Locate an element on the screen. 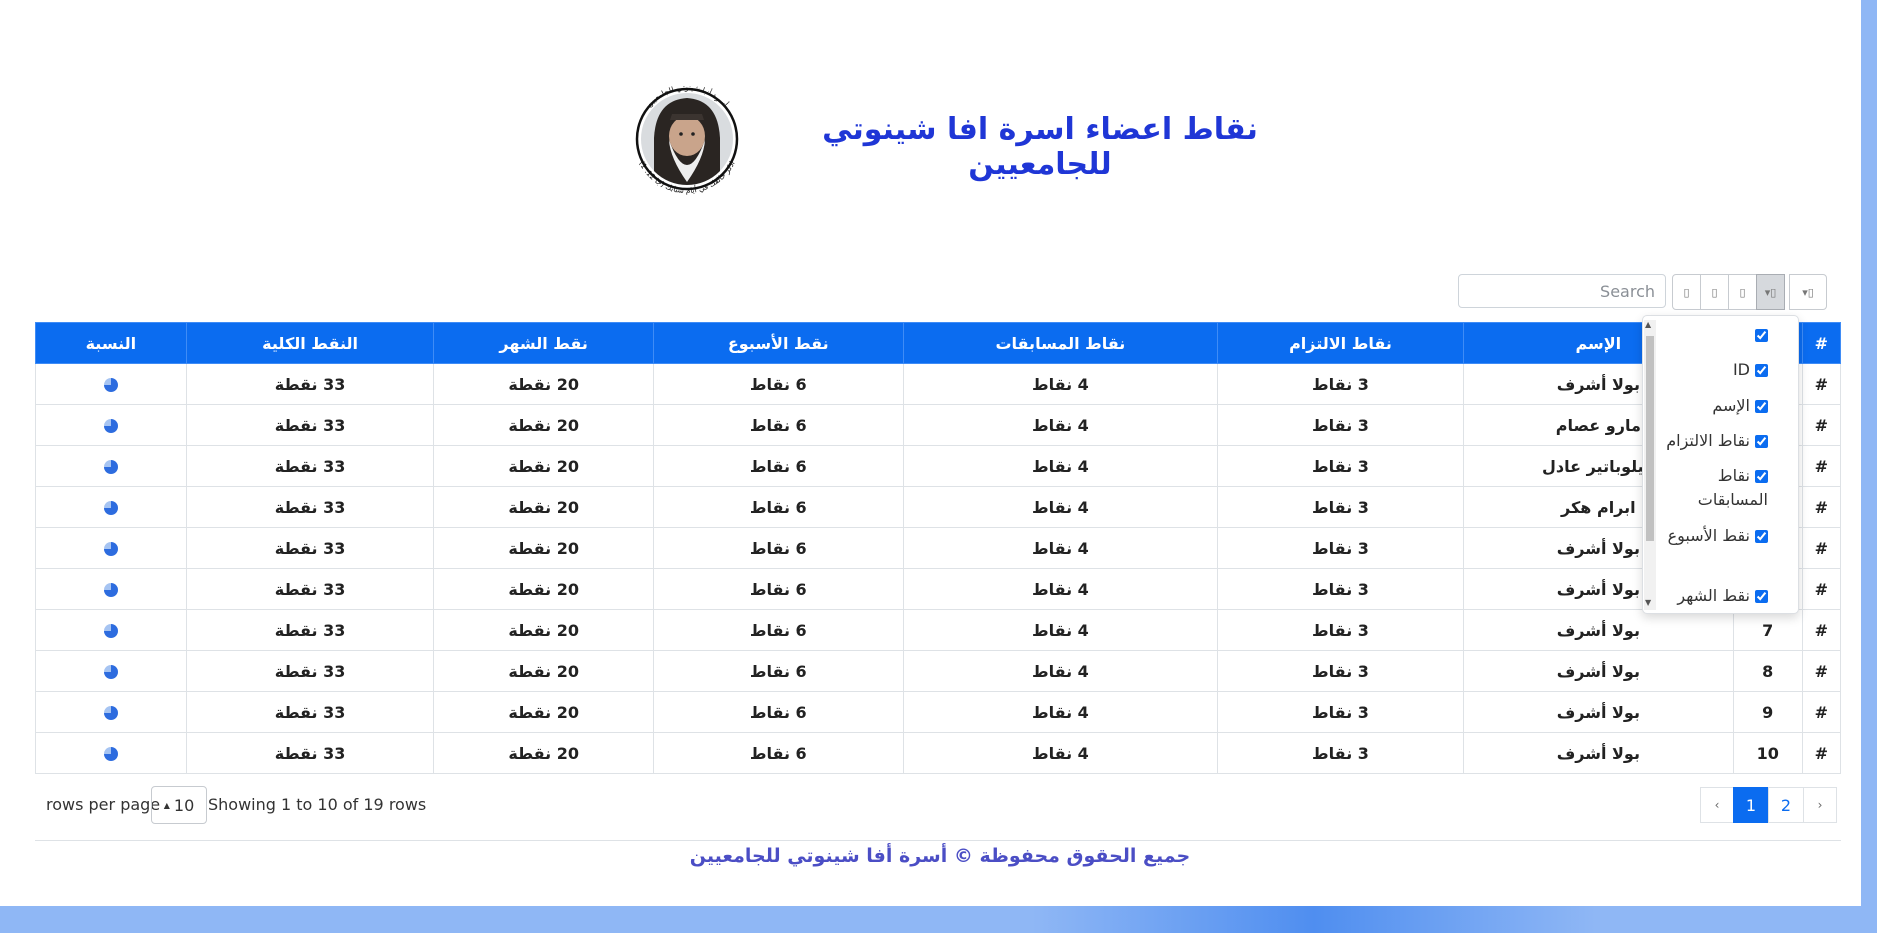  rows-per-page-select: ▲ 10 is located at coordinates (179, 805).